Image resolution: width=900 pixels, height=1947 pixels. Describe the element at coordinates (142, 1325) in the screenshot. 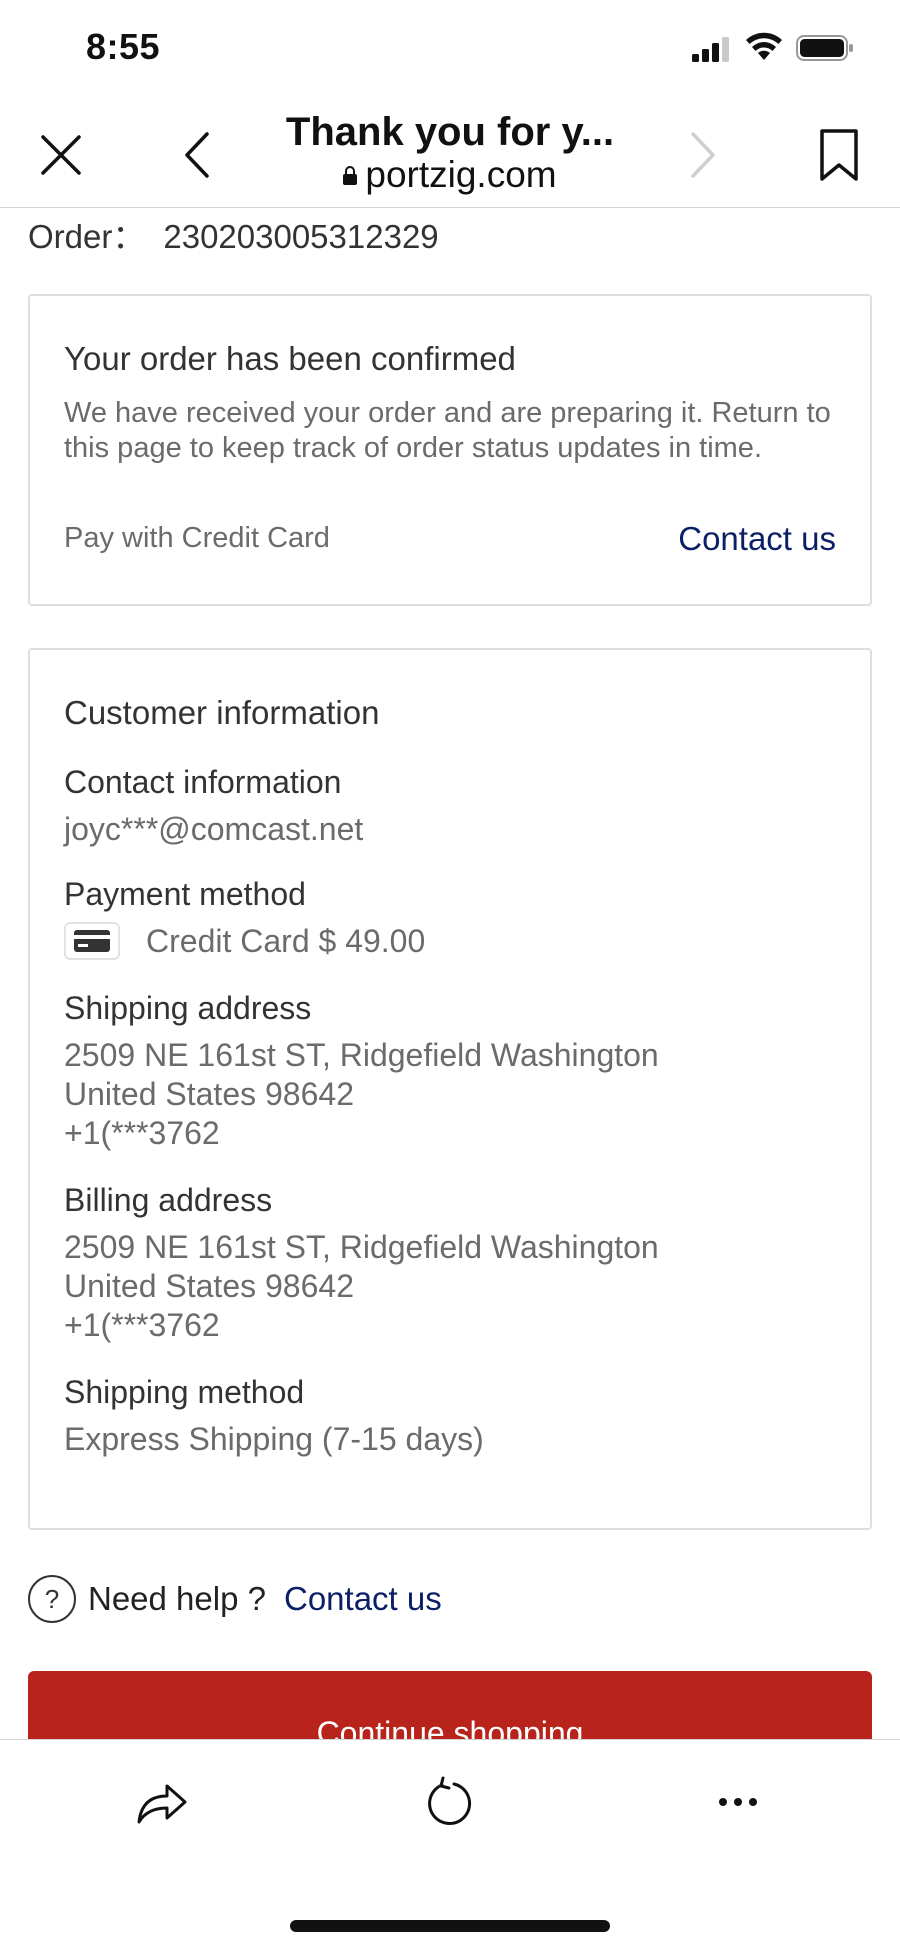

I see `billing-phone: +1(***3762` at that location.